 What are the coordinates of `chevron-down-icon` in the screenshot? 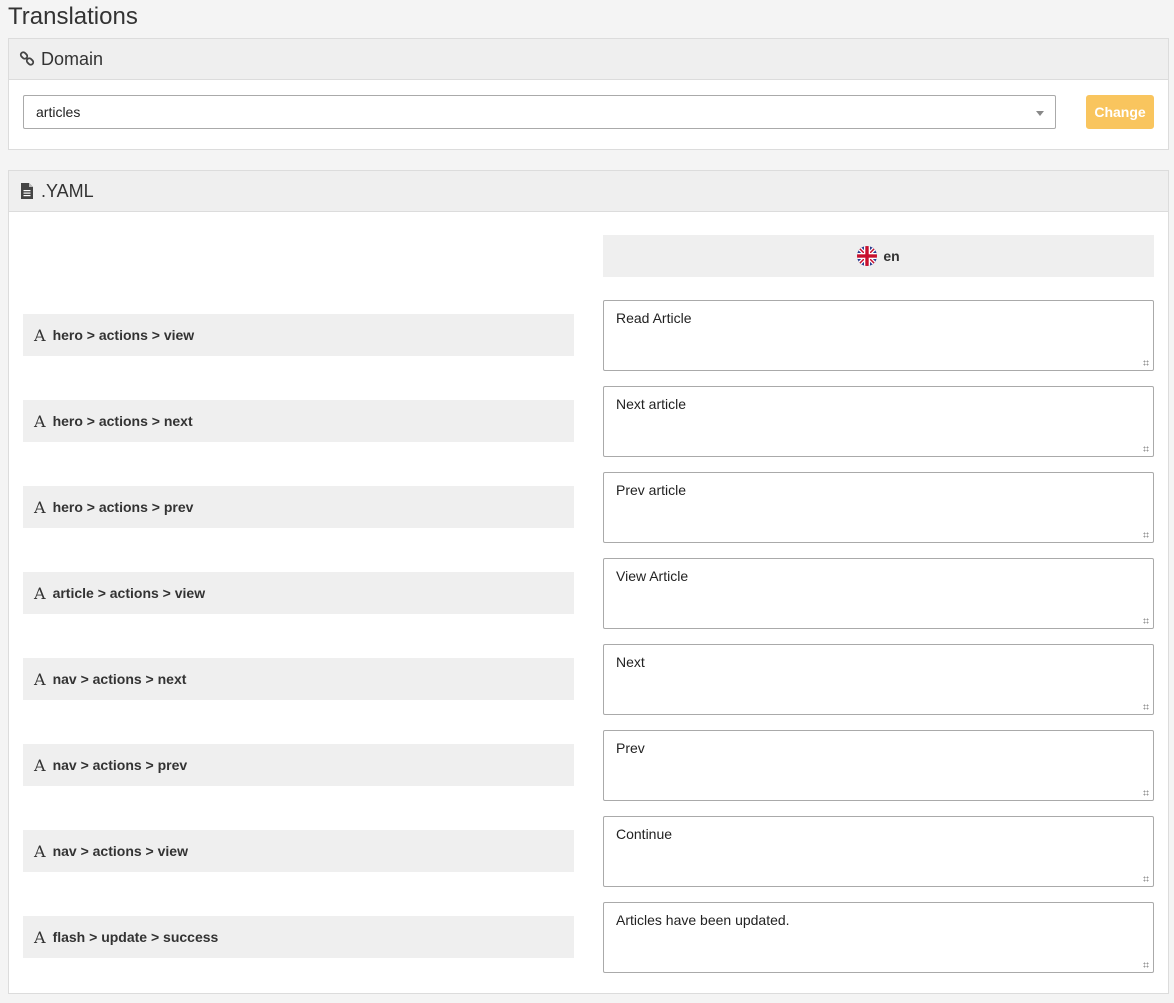 It's located at (1040, 113).